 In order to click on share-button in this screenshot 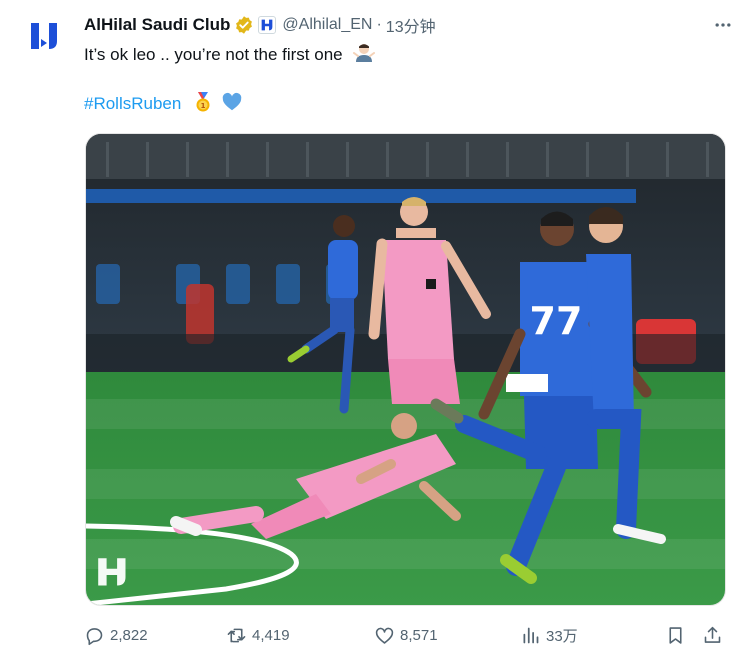, I will do `click(712, 635)`.